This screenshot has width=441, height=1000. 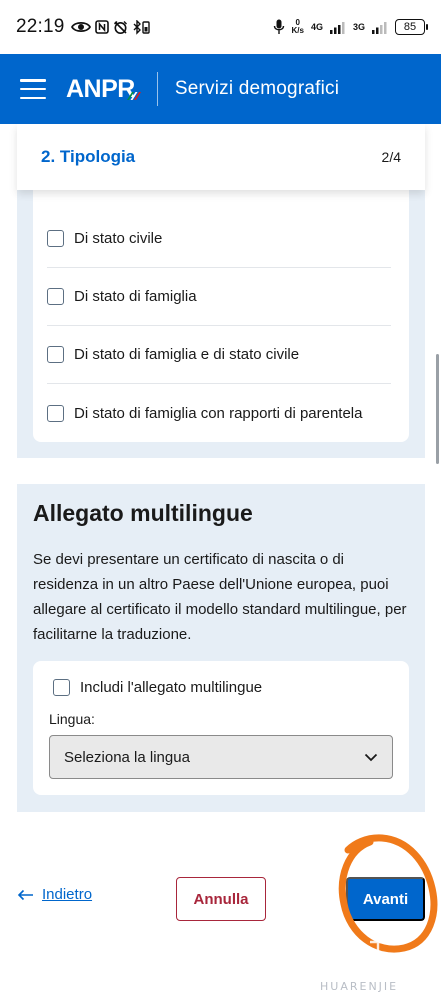 What do you see at coordinates (187, 354) in the screenshot?
I see `option-label: Di stato di famiglia e di stato civile` at bounding box center [187, 354].